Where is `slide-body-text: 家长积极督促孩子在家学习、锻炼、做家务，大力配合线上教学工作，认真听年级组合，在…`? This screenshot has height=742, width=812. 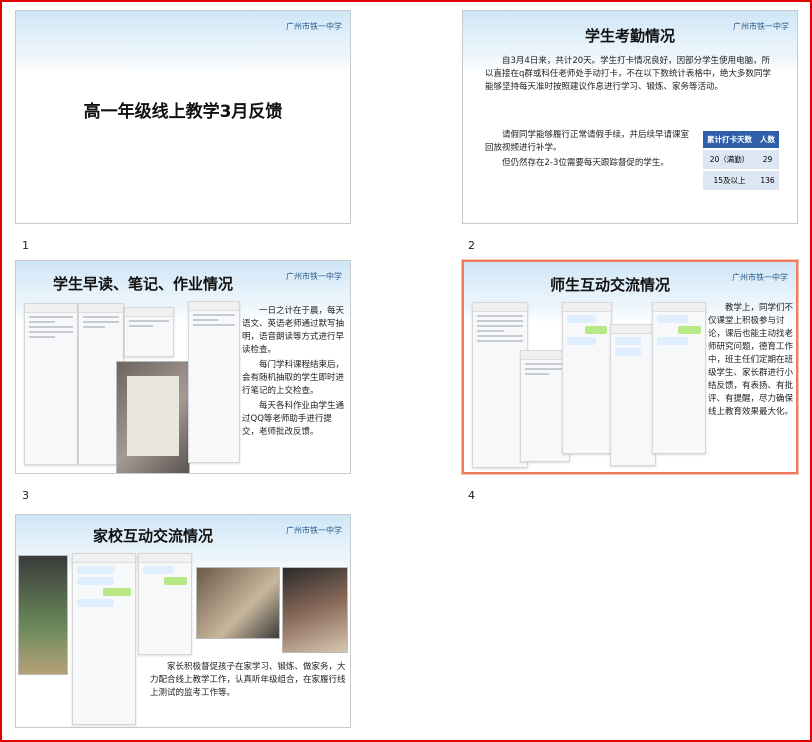
slide-body-text: 家长积极督促孩子在家学习、锻炼、做家务，大力配合线上教学工作，认真听年级组合，在… is located at coordinates (248, 681).